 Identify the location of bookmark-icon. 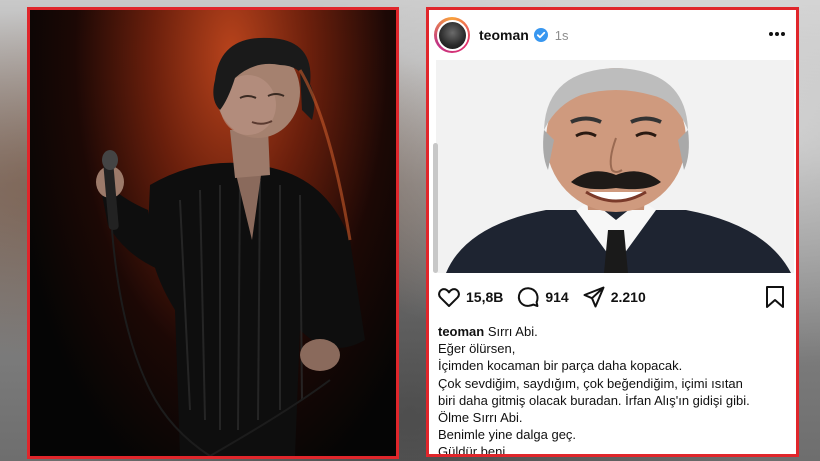
(775, 297).